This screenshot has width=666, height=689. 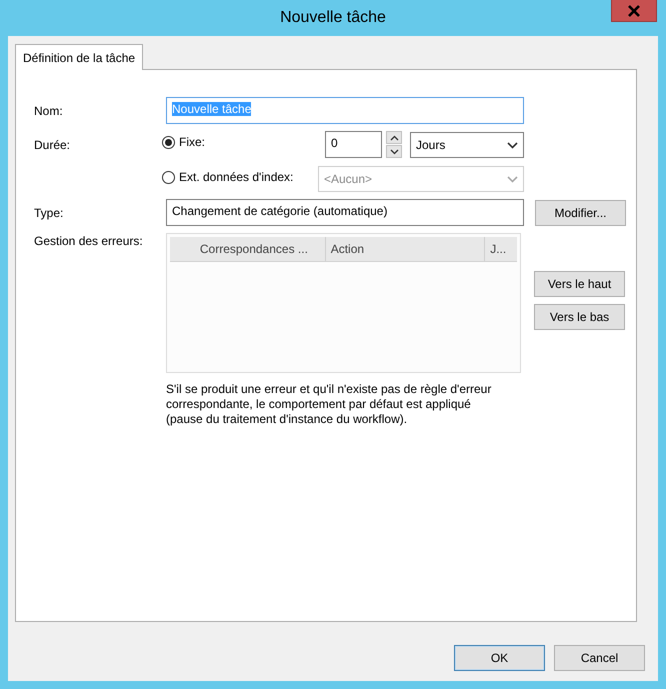 I want to click on spin-down-button, so click(x=394, y=151).